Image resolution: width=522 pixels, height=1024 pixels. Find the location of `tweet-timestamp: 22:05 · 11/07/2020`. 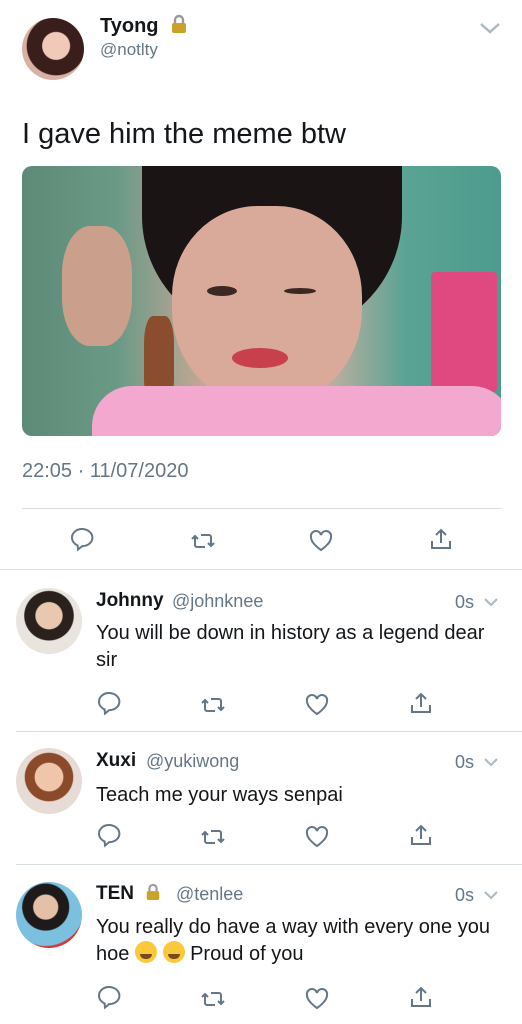

tweet-timestamp: 22:05 · 11/07/2020 is located at coordinates (105, 471).